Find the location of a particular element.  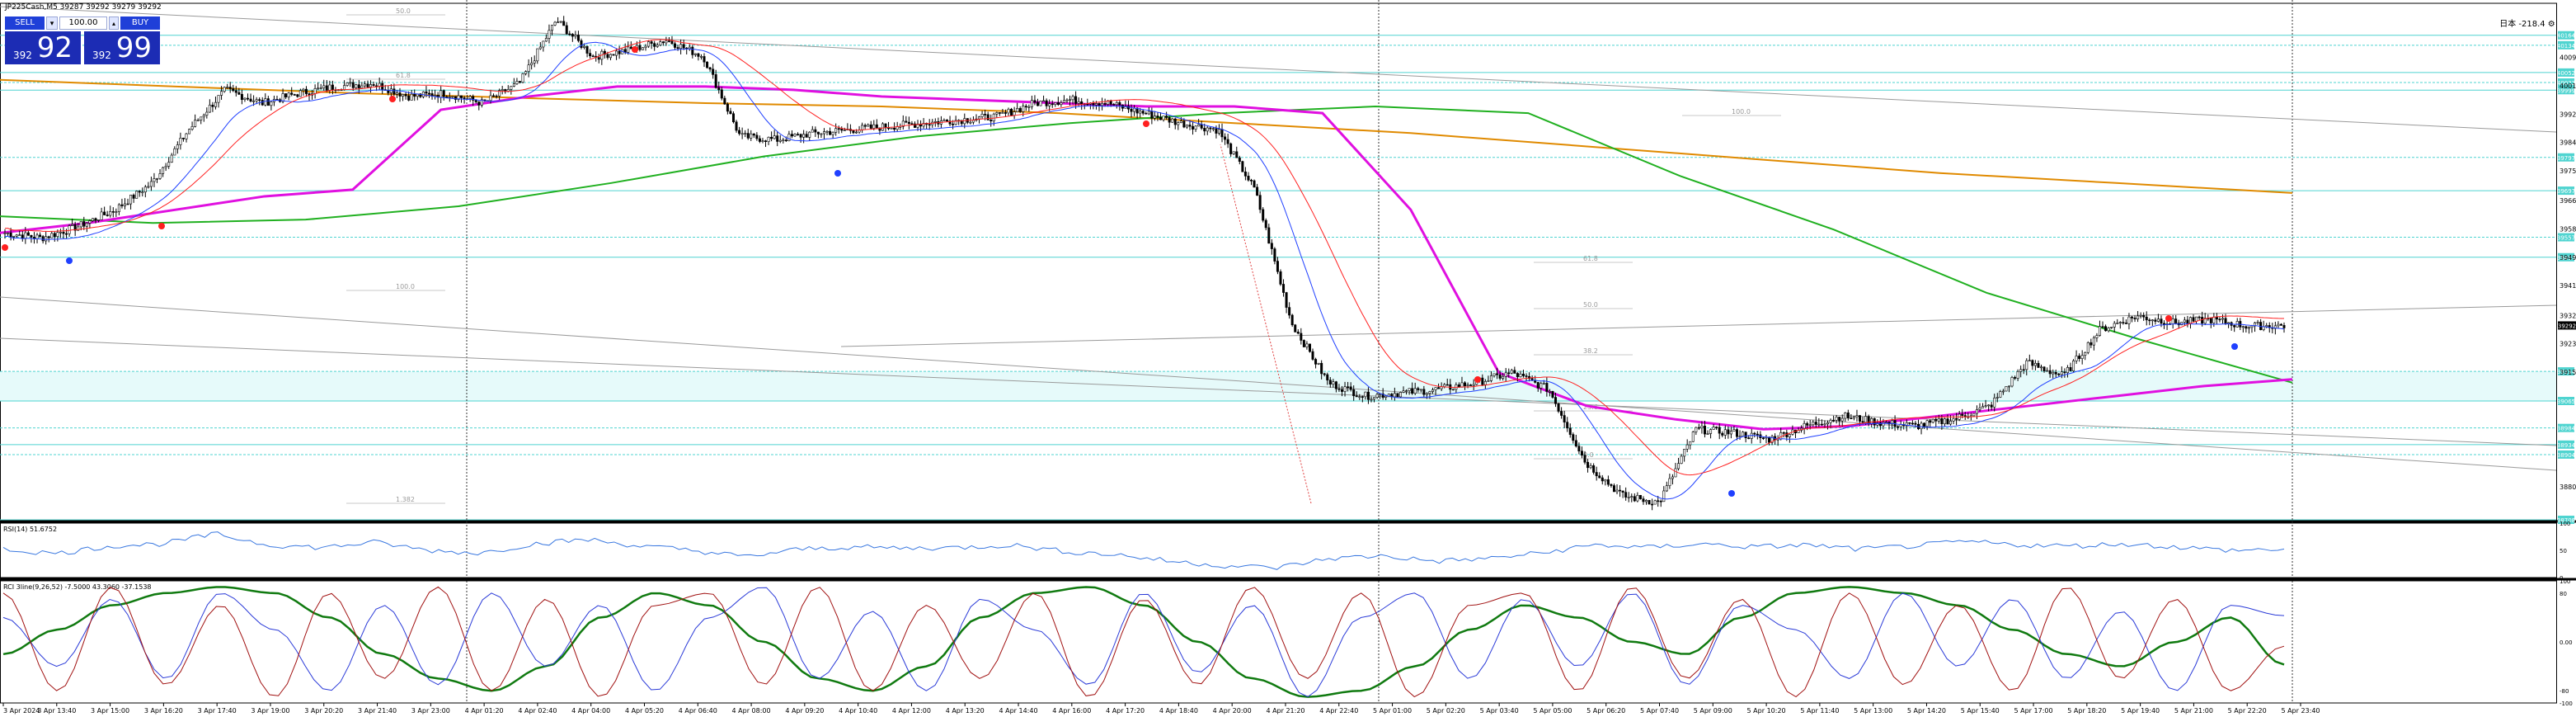

sell-price-quote: 392 92 is located at coordinates (43, 47).